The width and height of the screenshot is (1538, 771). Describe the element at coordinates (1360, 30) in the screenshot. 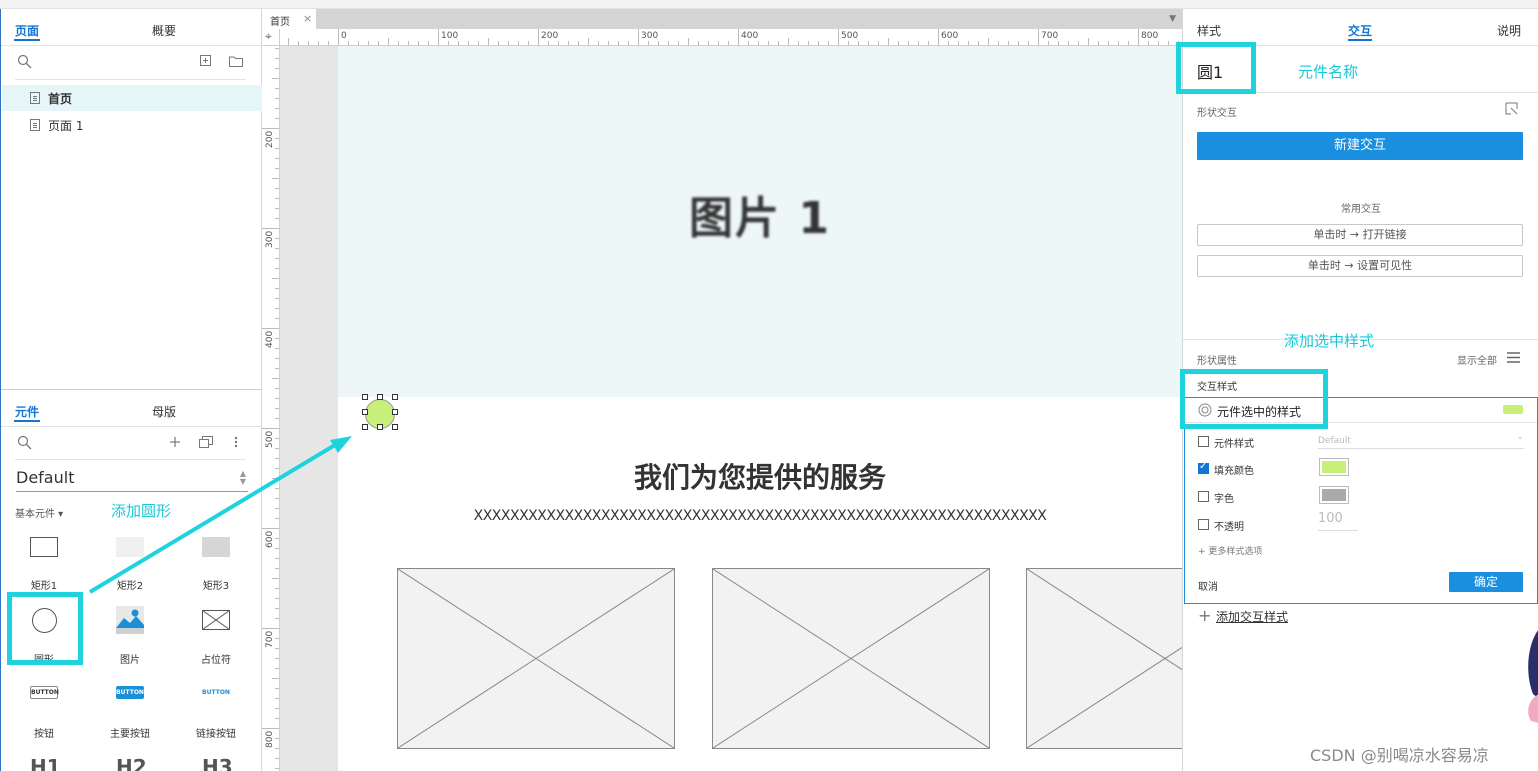

I see `tab-interaction: 交互` at that location.